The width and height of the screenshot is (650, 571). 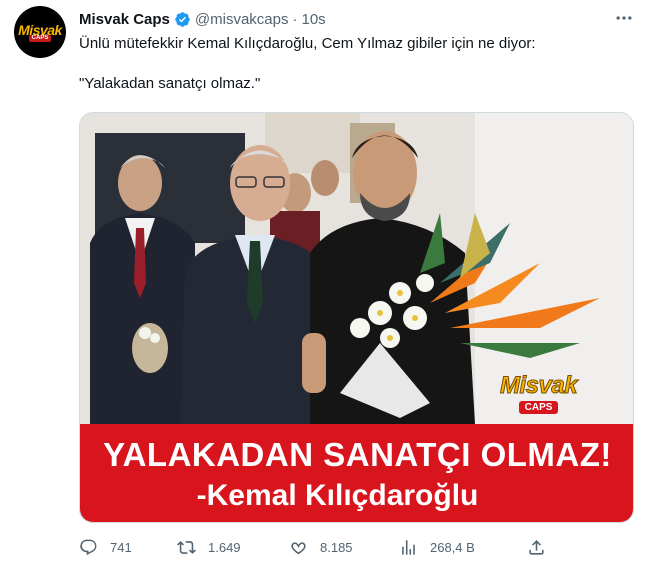 I want to click on retweet-icon, so click(x=186, y=547).